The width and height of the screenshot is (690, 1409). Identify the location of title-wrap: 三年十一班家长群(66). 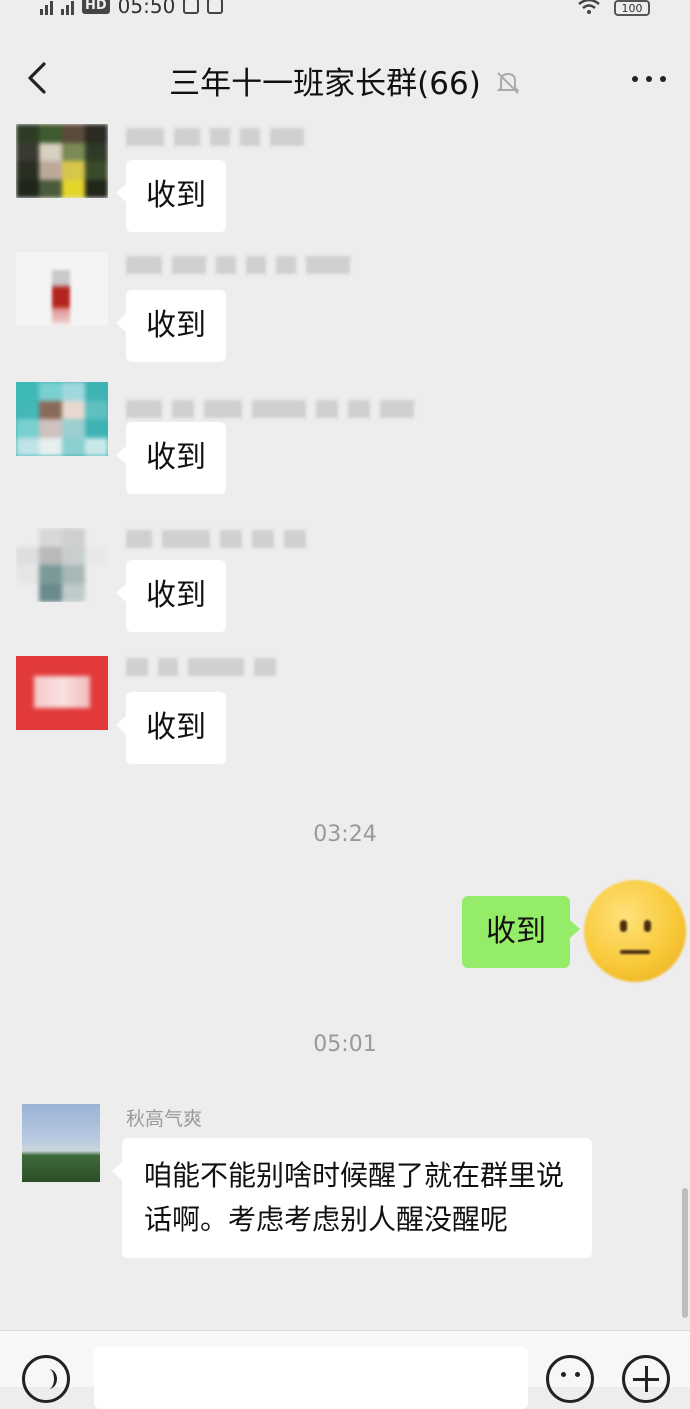
(345, 80).